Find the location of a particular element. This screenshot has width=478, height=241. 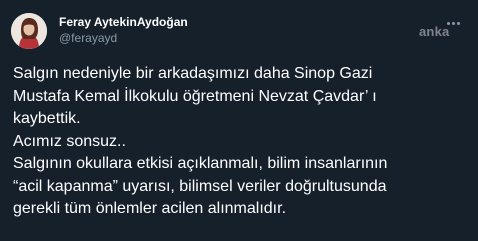

tweet-text-line: gerekli tüm önlemler acilen alınmalıdır. is located at coordinates (150, 208).